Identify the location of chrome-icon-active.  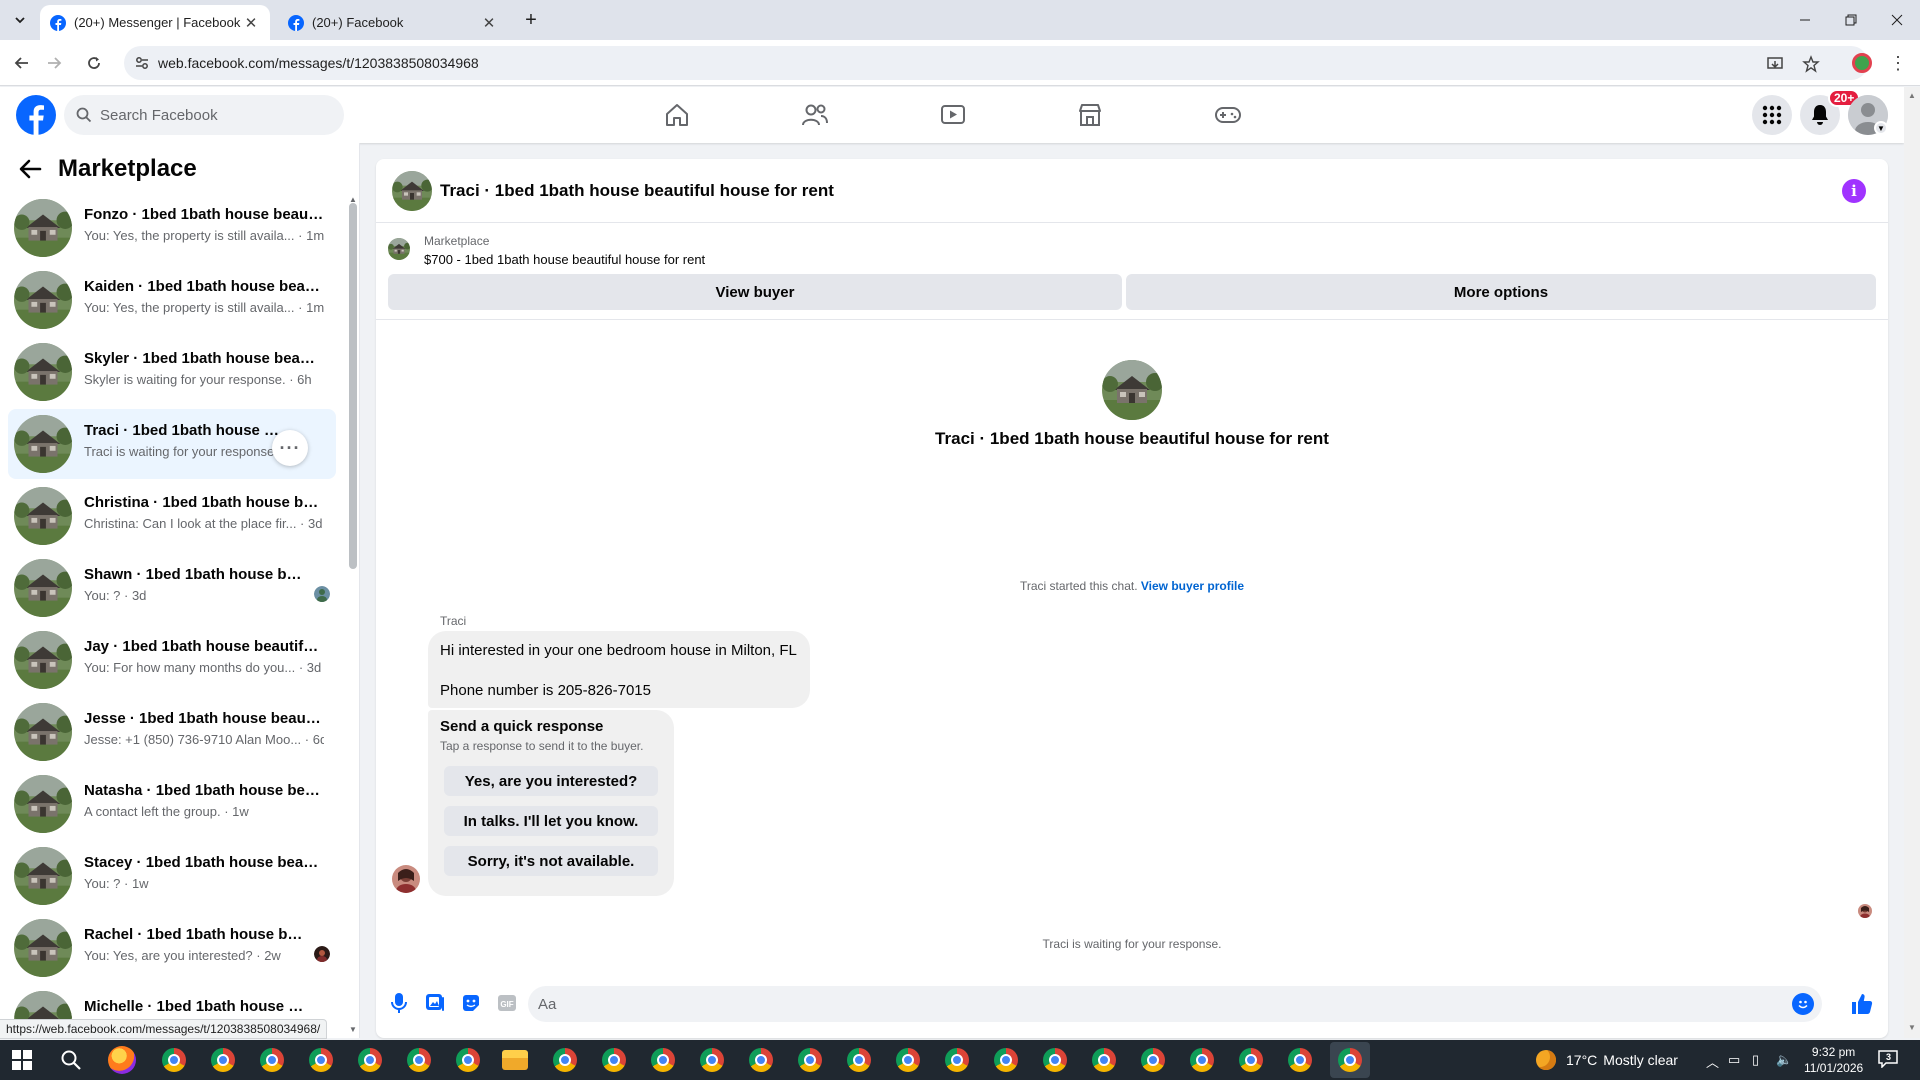
(1350, 1060).